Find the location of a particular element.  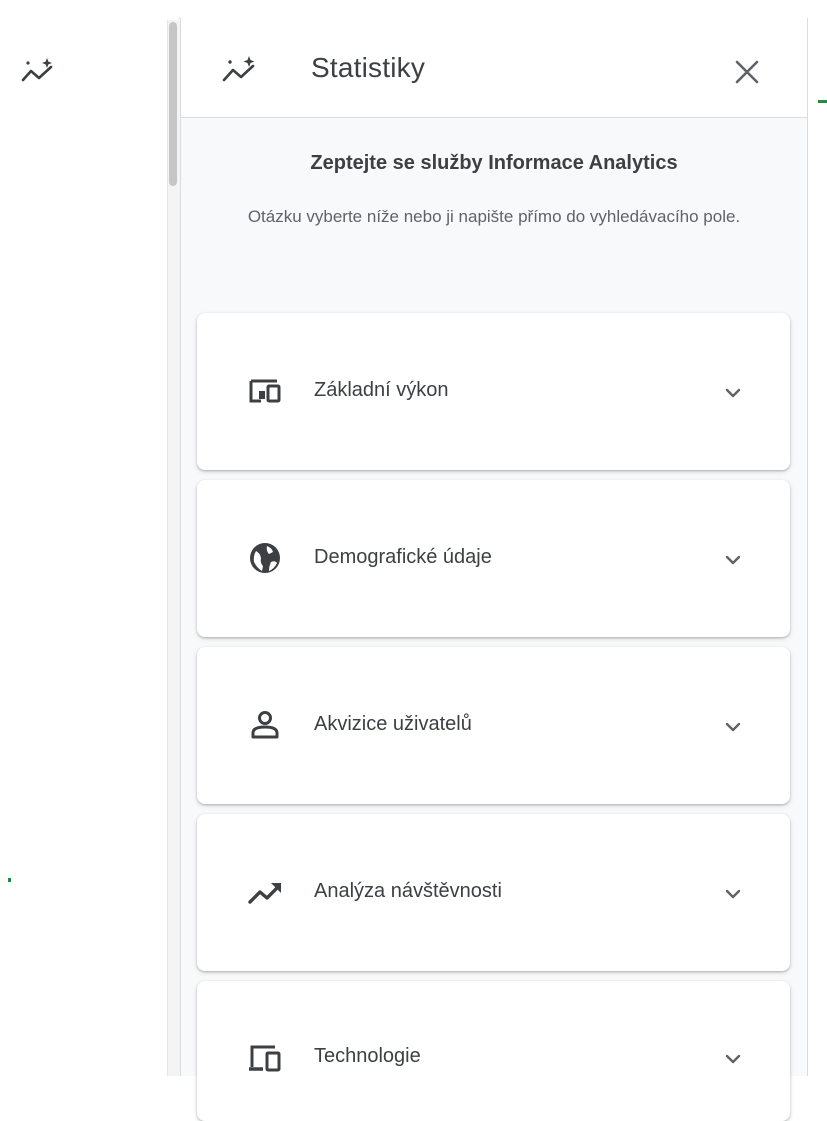

section-card-technology: Technologie is located at coordinates (493, 1051).